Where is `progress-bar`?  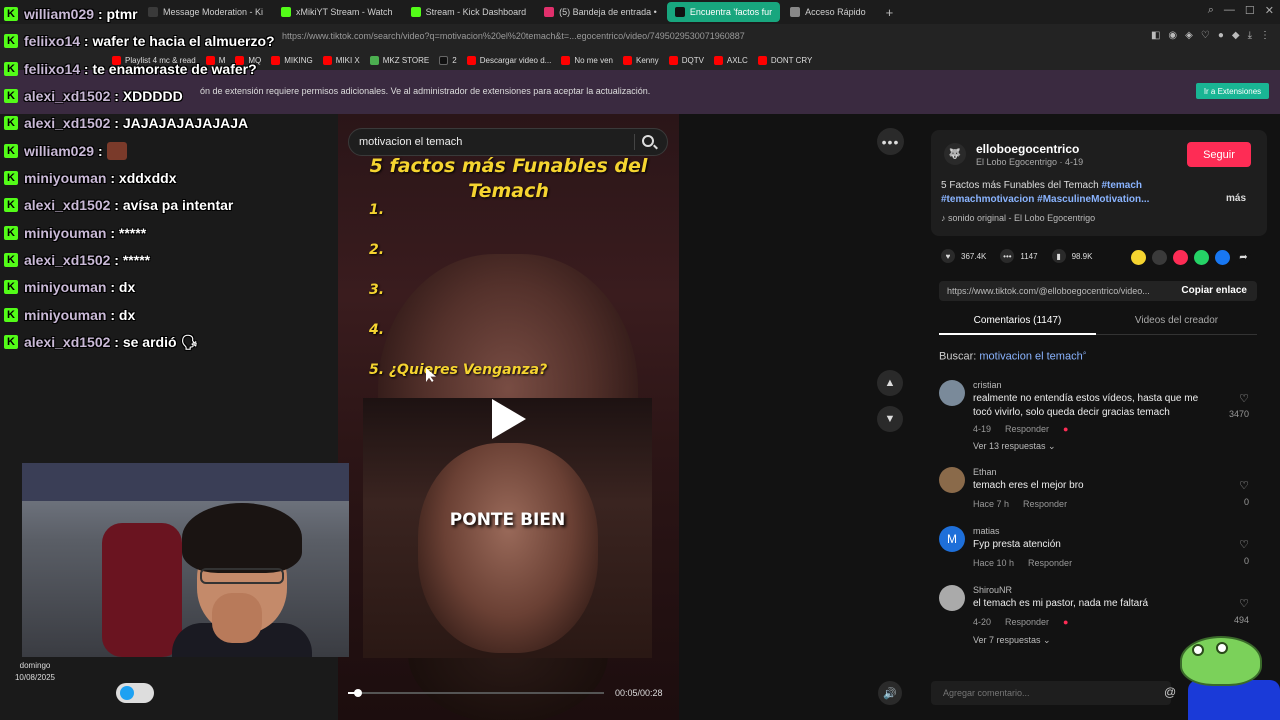 progress-bar is located at coordinates (476, 693).